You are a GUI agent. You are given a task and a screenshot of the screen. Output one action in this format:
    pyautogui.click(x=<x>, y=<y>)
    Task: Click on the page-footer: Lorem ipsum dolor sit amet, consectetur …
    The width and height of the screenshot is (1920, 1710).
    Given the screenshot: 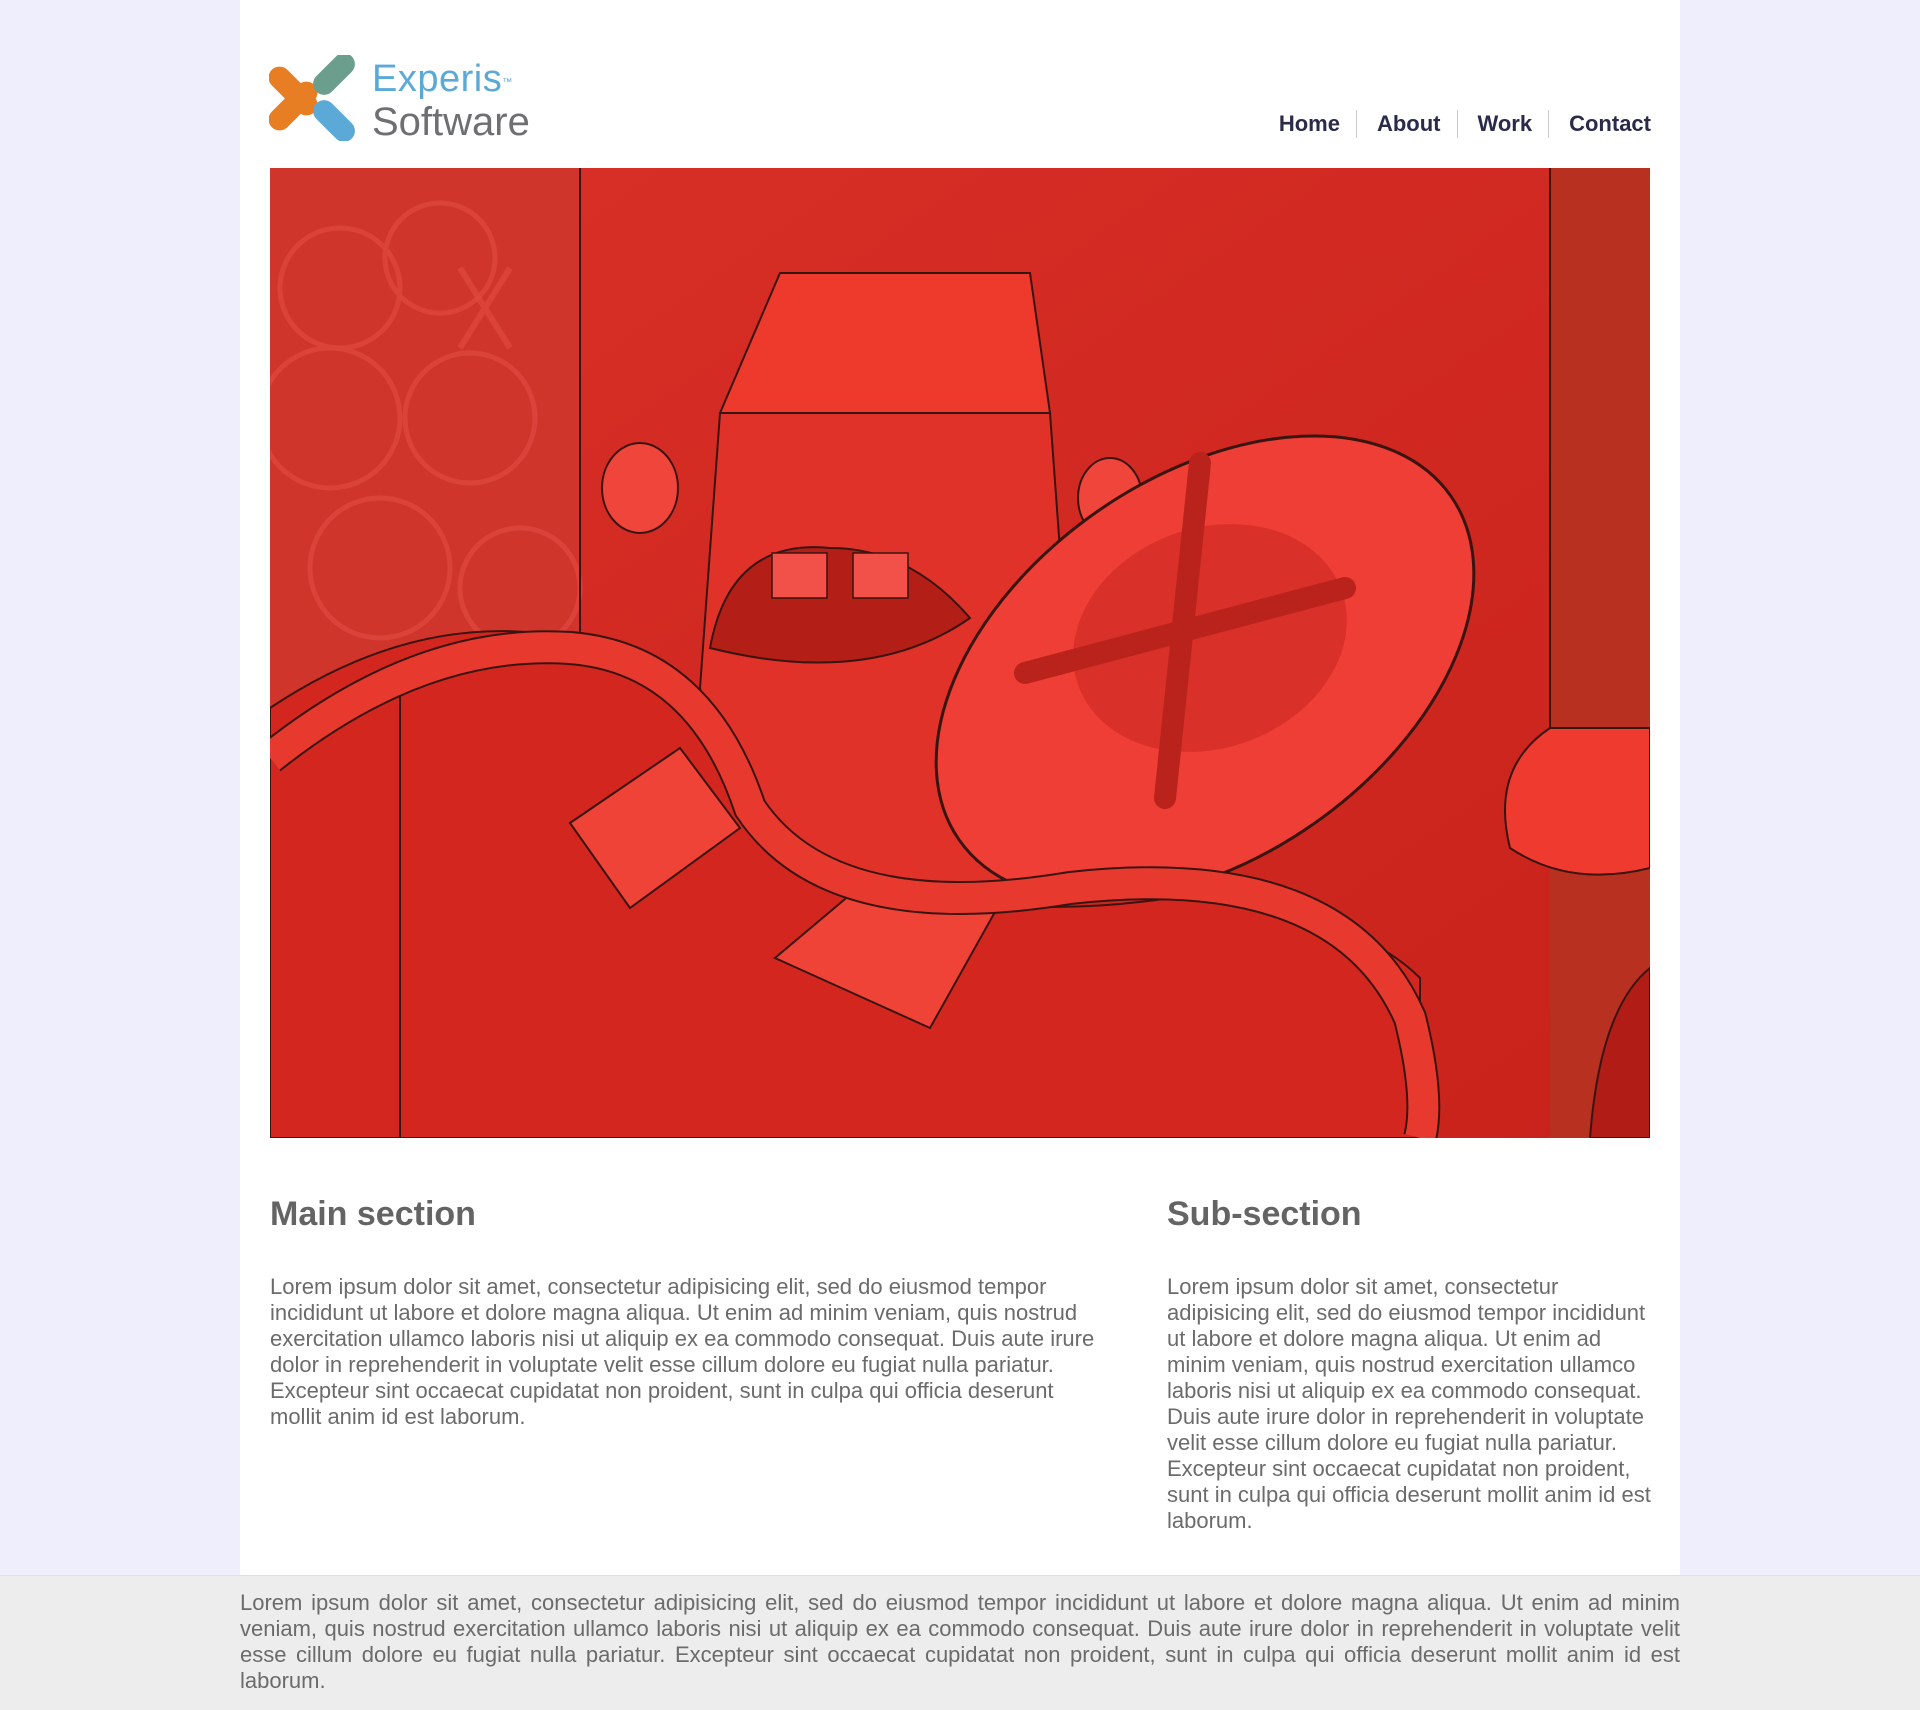 What is the action you would take?
    pyautogui.click(x=960, y=1642)
    